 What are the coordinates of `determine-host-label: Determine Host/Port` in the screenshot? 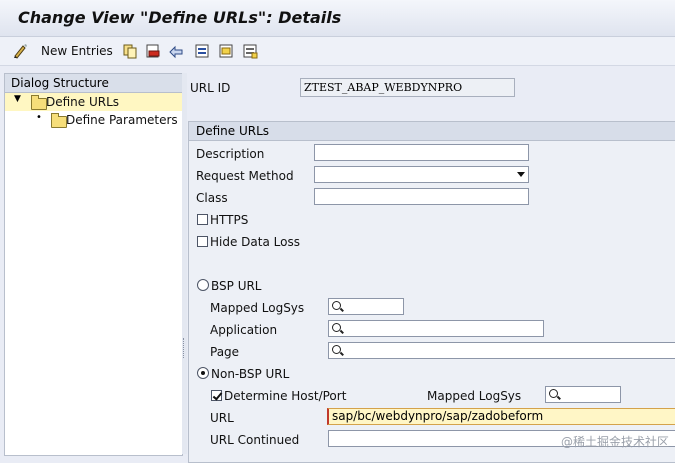 It's located at (285, 396).